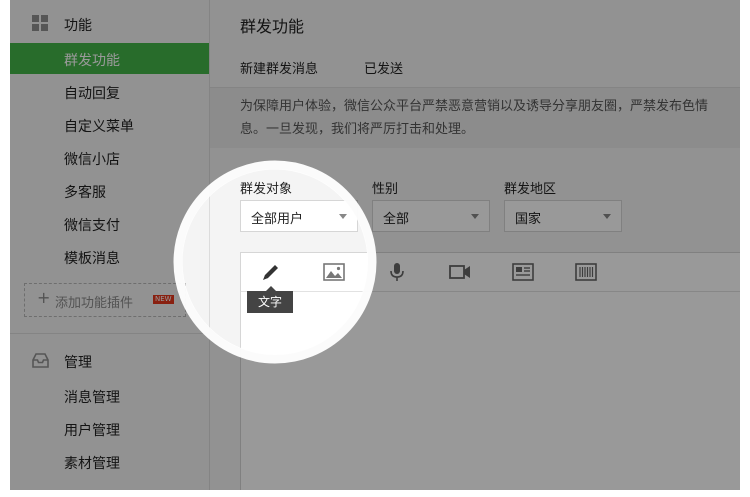  What do you see at coordinates (92, 160) in the screenshot?
I see `sidebar-item-label: 微信小店` at bounding box center [92, 160].